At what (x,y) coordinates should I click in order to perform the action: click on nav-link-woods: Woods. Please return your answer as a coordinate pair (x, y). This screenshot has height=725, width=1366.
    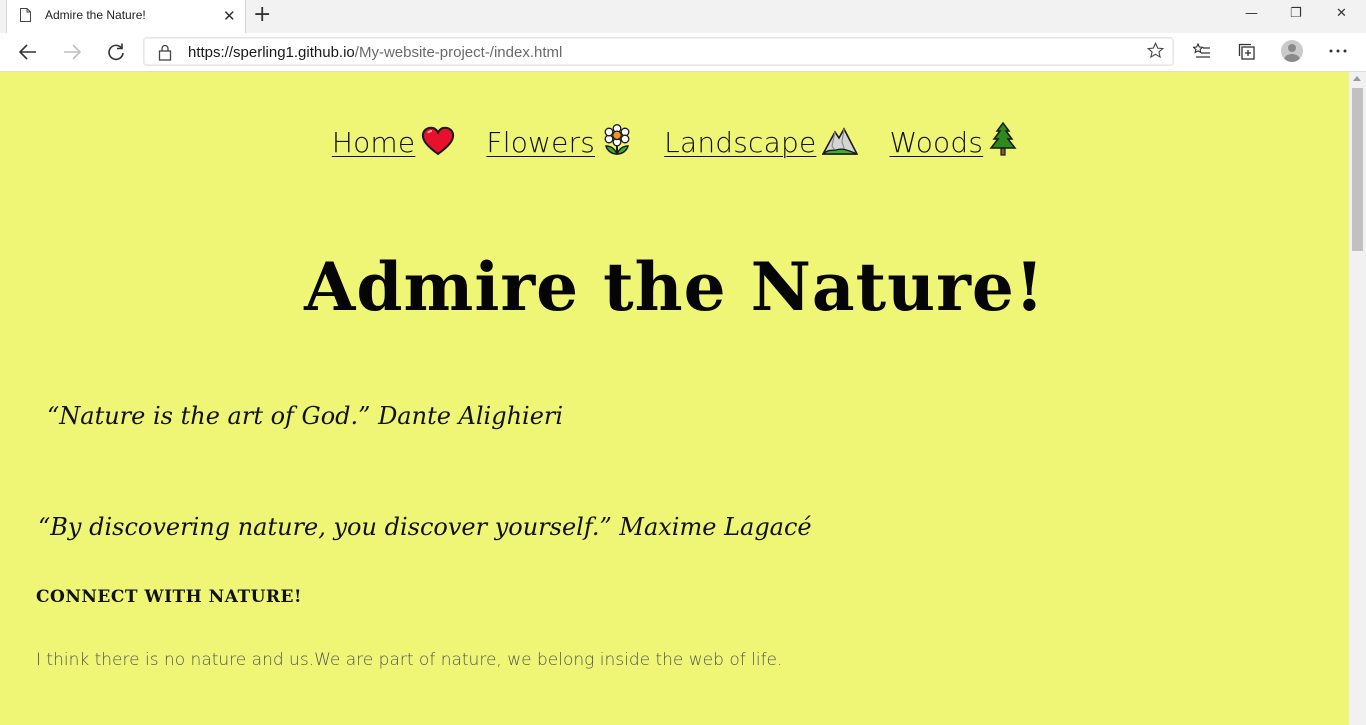
    Looking at the image, I should click on (953, 142).